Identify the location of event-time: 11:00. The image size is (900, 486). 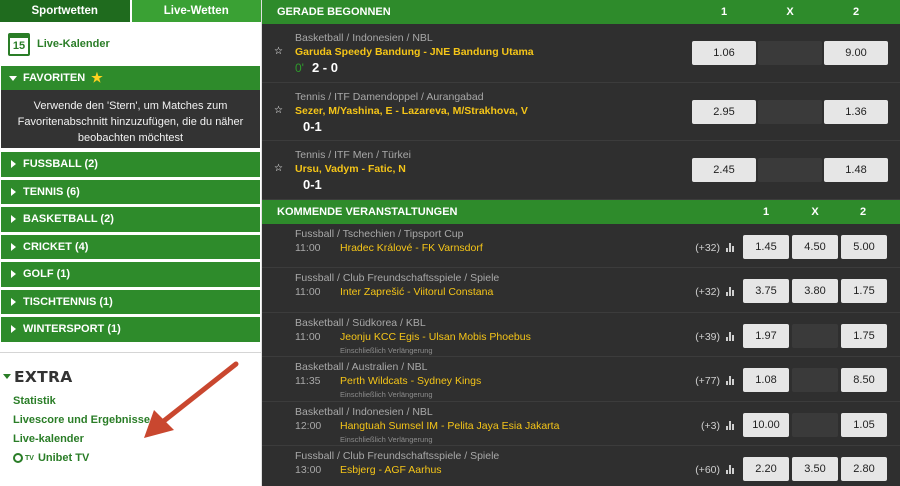
(308, 247).